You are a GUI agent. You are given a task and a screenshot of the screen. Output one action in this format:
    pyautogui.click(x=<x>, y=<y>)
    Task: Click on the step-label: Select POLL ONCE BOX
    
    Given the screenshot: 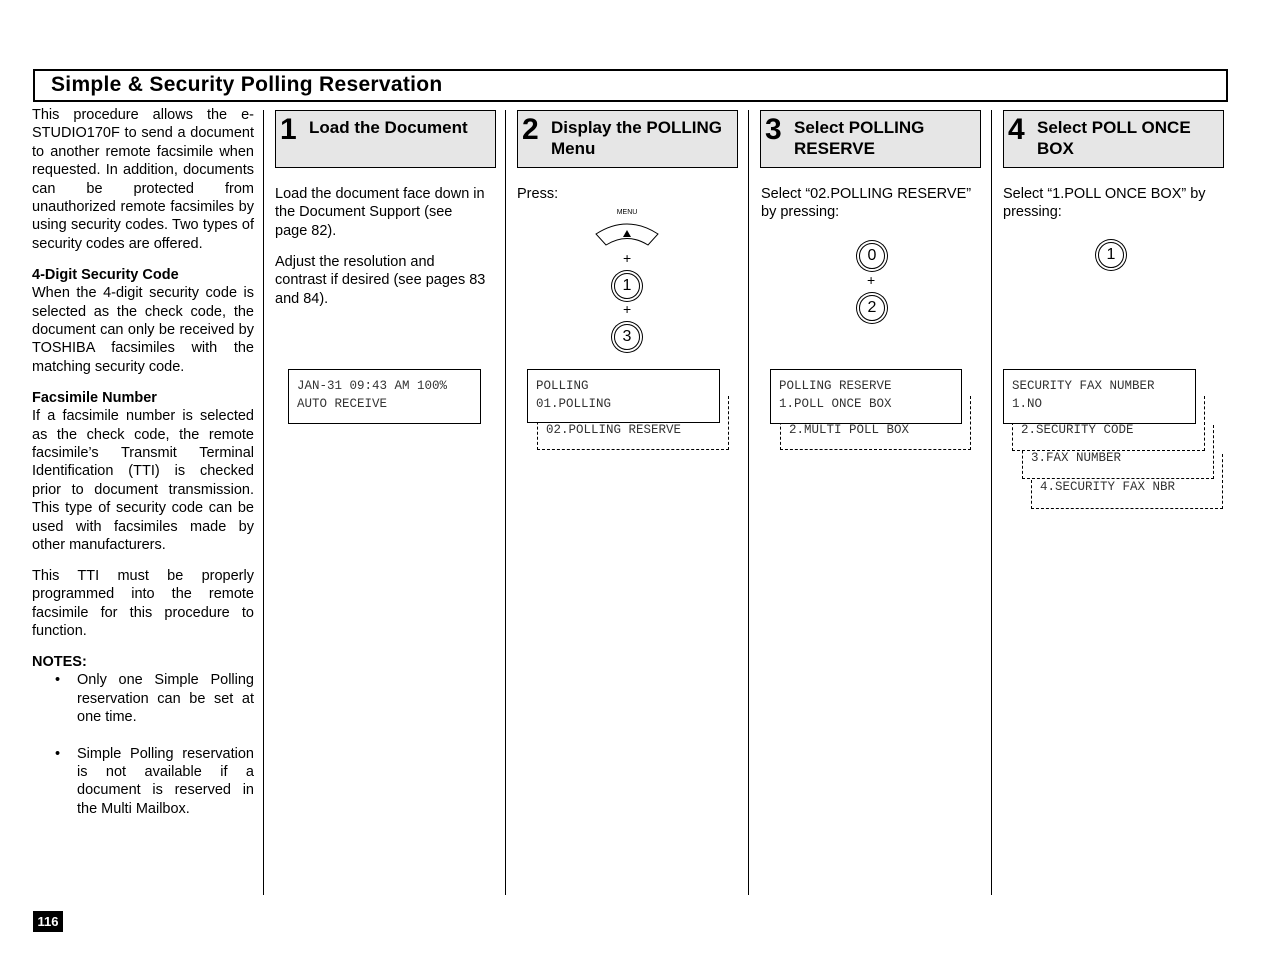 What is the action you would take?
    pyautogui.click(x=1114, y=138)
    